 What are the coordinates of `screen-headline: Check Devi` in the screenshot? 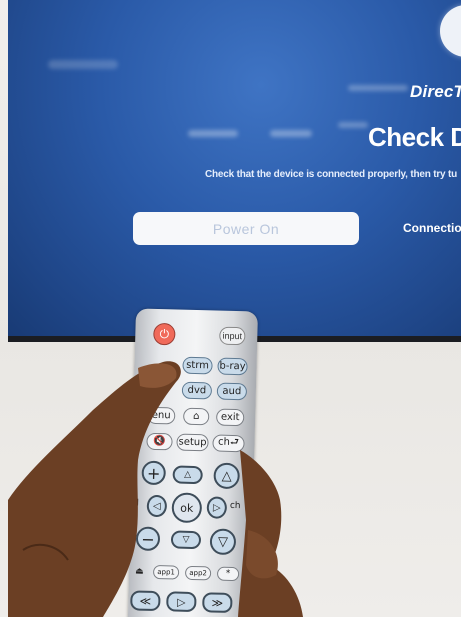 It's located at (414, 137).